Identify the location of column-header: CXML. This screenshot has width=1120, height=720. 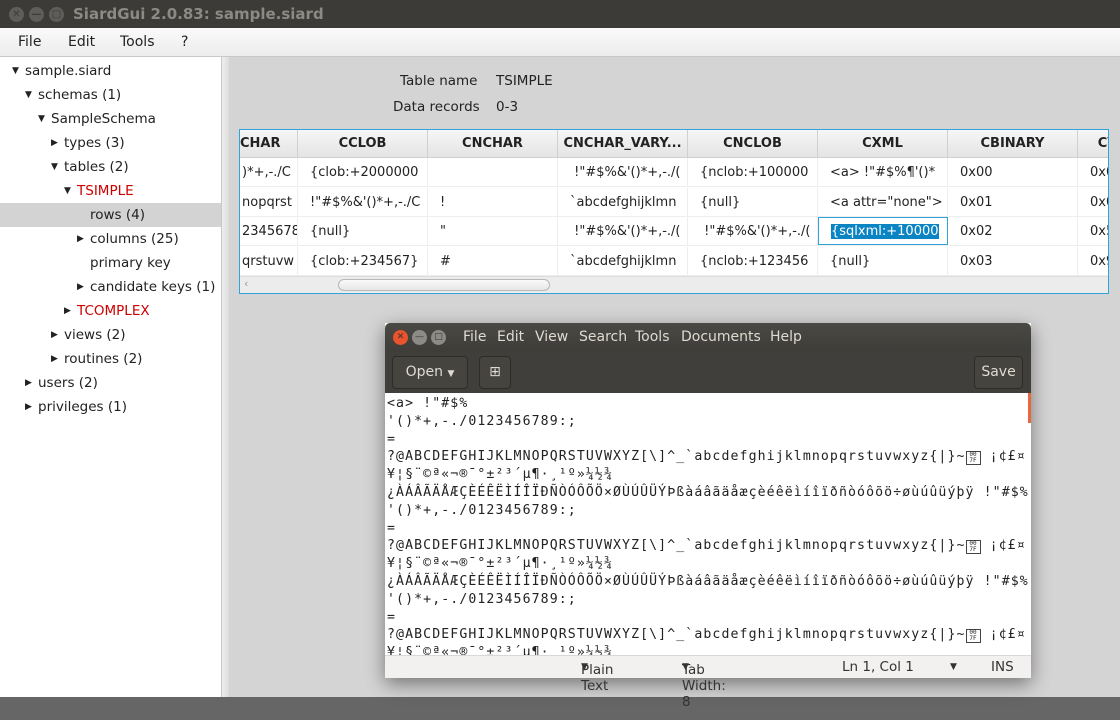
(883, 143).